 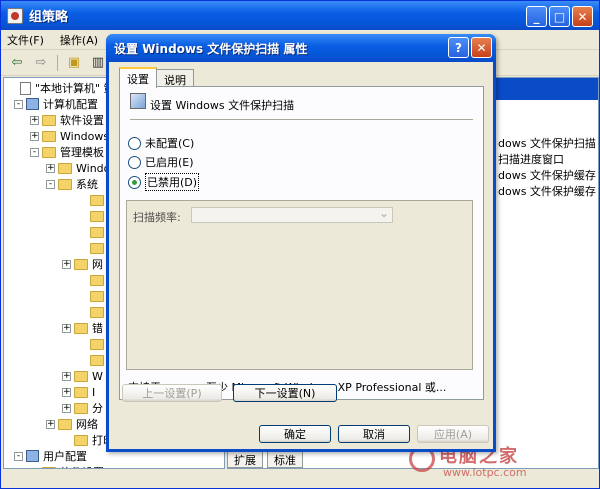 I want to click on tab-extended: 扩展, so click(x=245, y=459).